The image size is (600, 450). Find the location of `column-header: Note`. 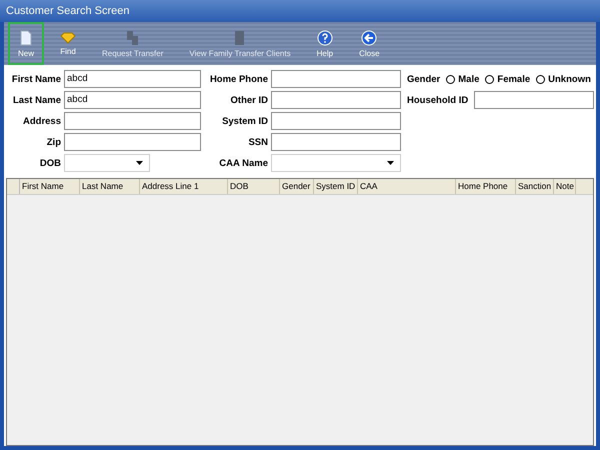

column-header: Note is located at coordinates (565, 186).